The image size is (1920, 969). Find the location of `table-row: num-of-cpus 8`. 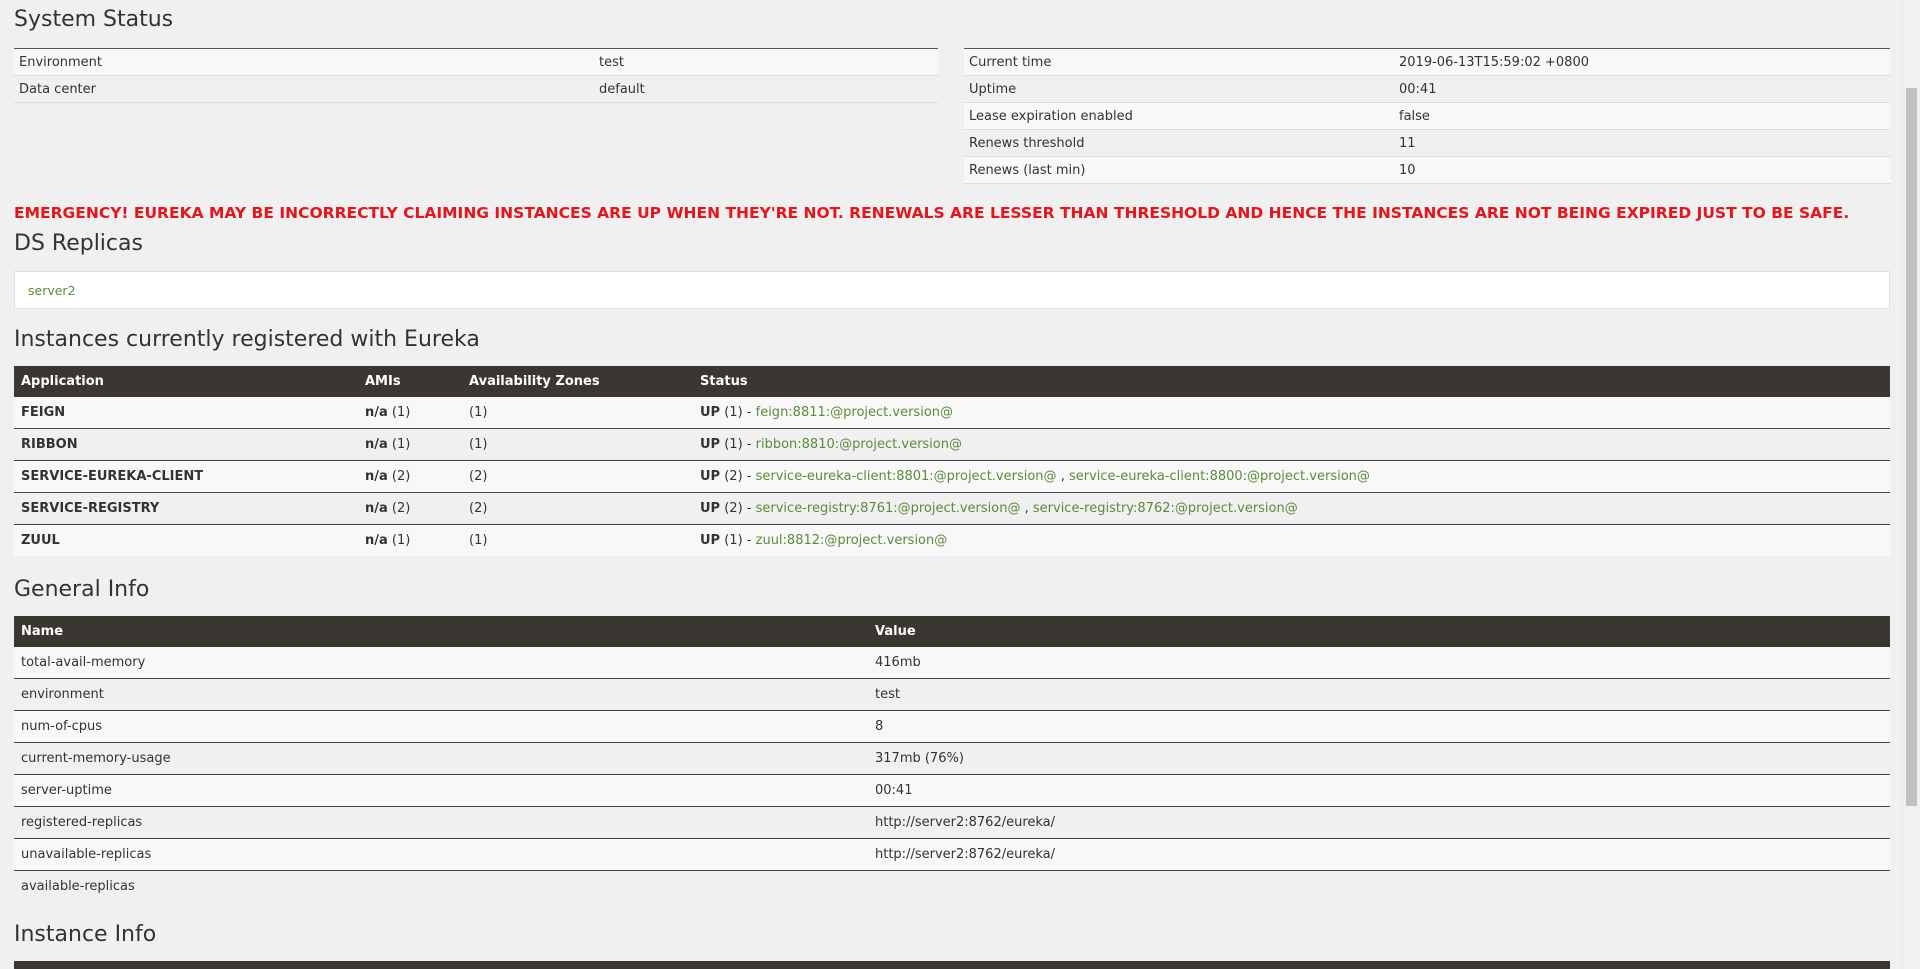

table-row: num-of-cpus 8 is located at coordinates (952, 726).